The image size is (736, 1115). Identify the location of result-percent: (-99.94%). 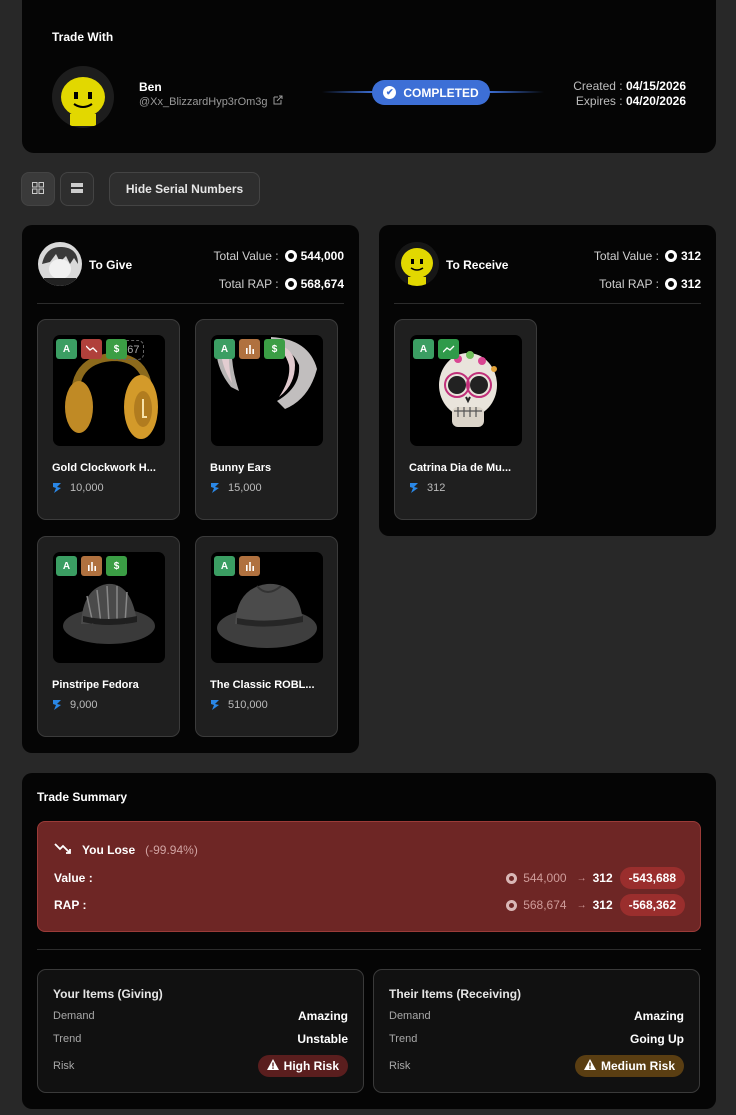
(171, 849).